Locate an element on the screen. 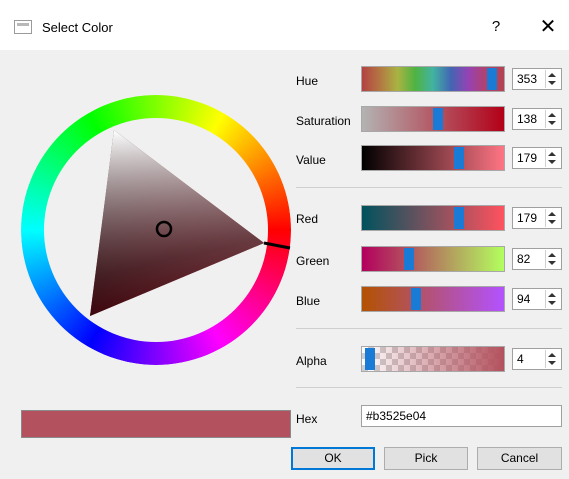 This screenshot has height=479, width=569. close-button: ✕ is located at coordinates (548, 27).